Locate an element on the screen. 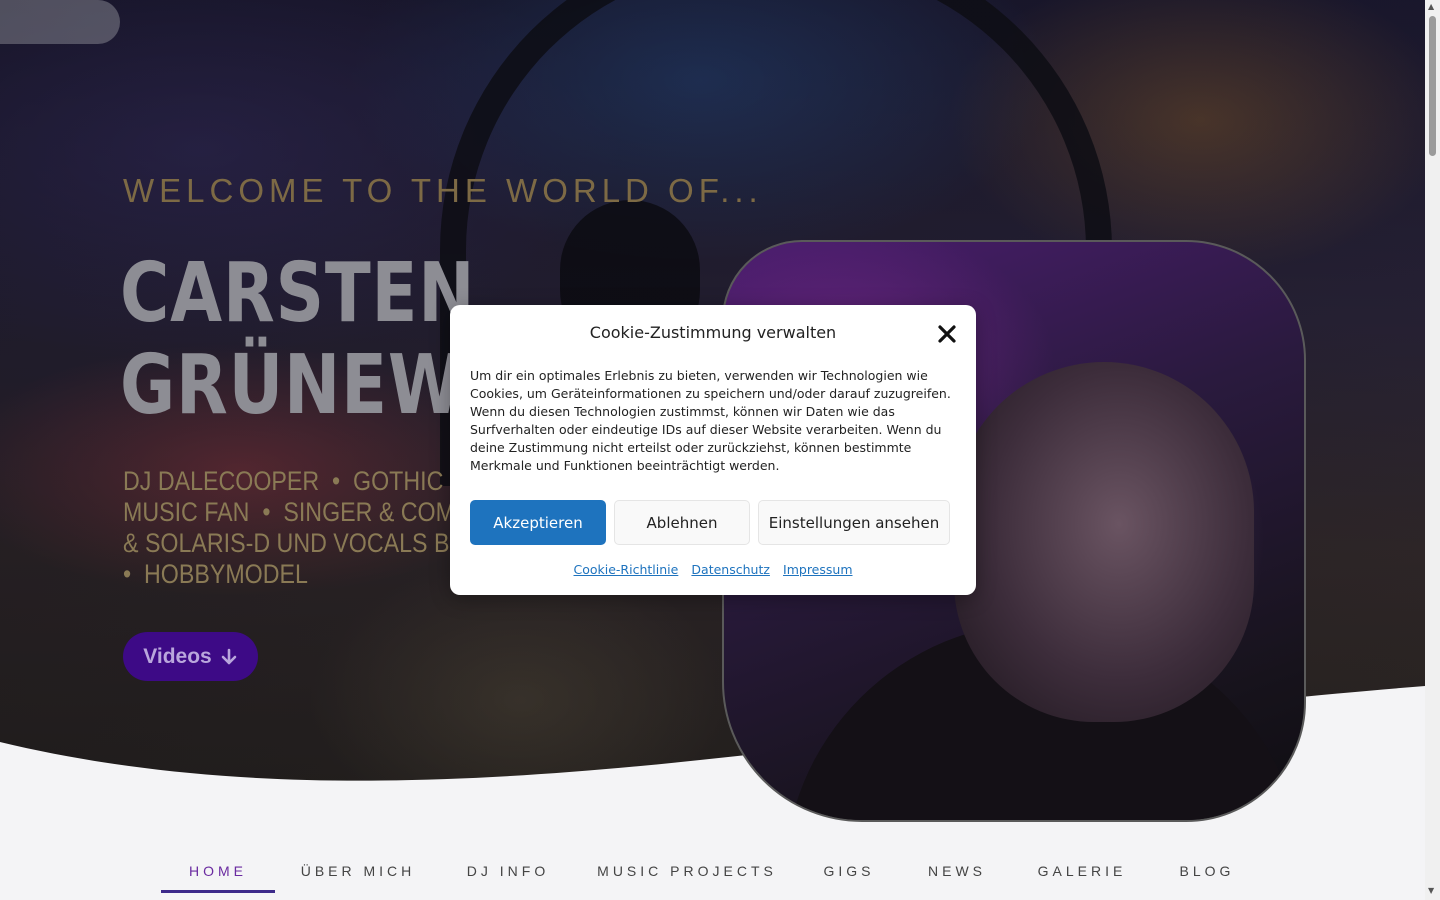 The image size is (1440, 900). videos-button-label: Videos is located at coordinates (177, 656).